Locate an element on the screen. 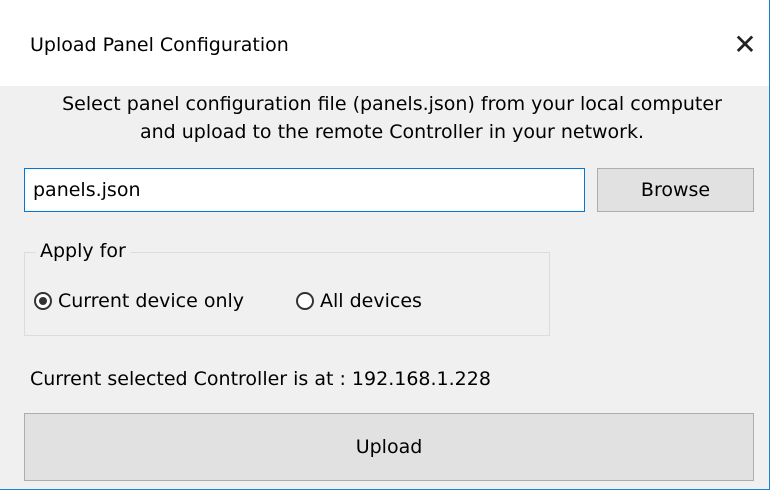  file-path-input is located at coordinates (304, 190).